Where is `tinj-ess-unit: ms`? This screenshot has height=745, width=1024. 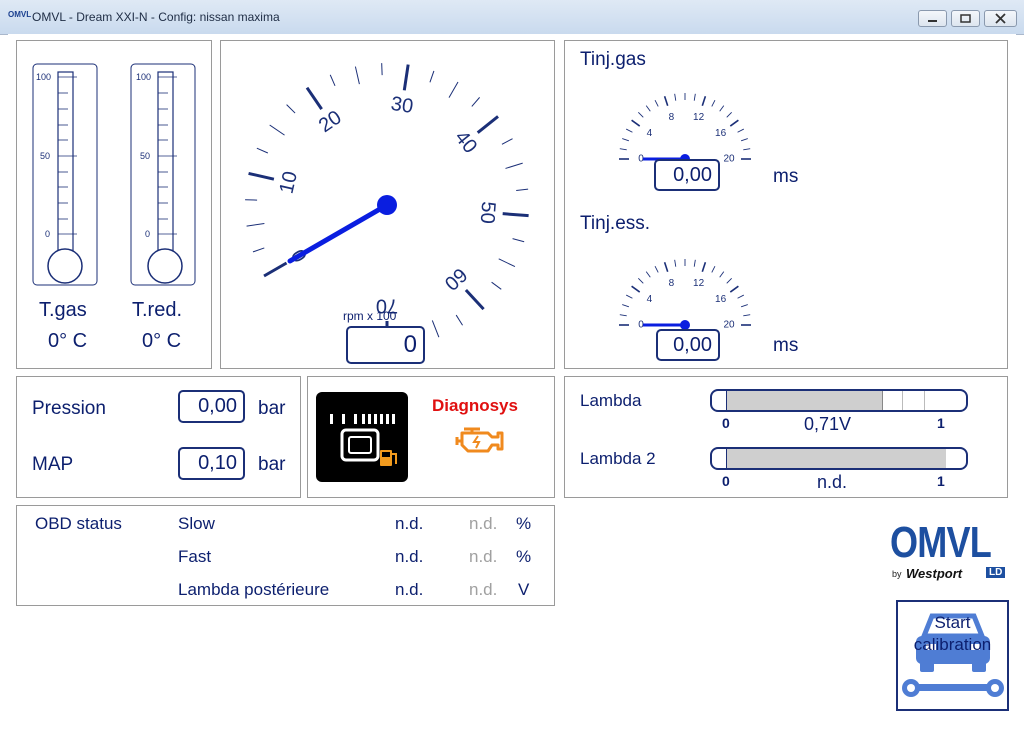 tinj-ess-unit: ms is located at coordinates (786, 345).